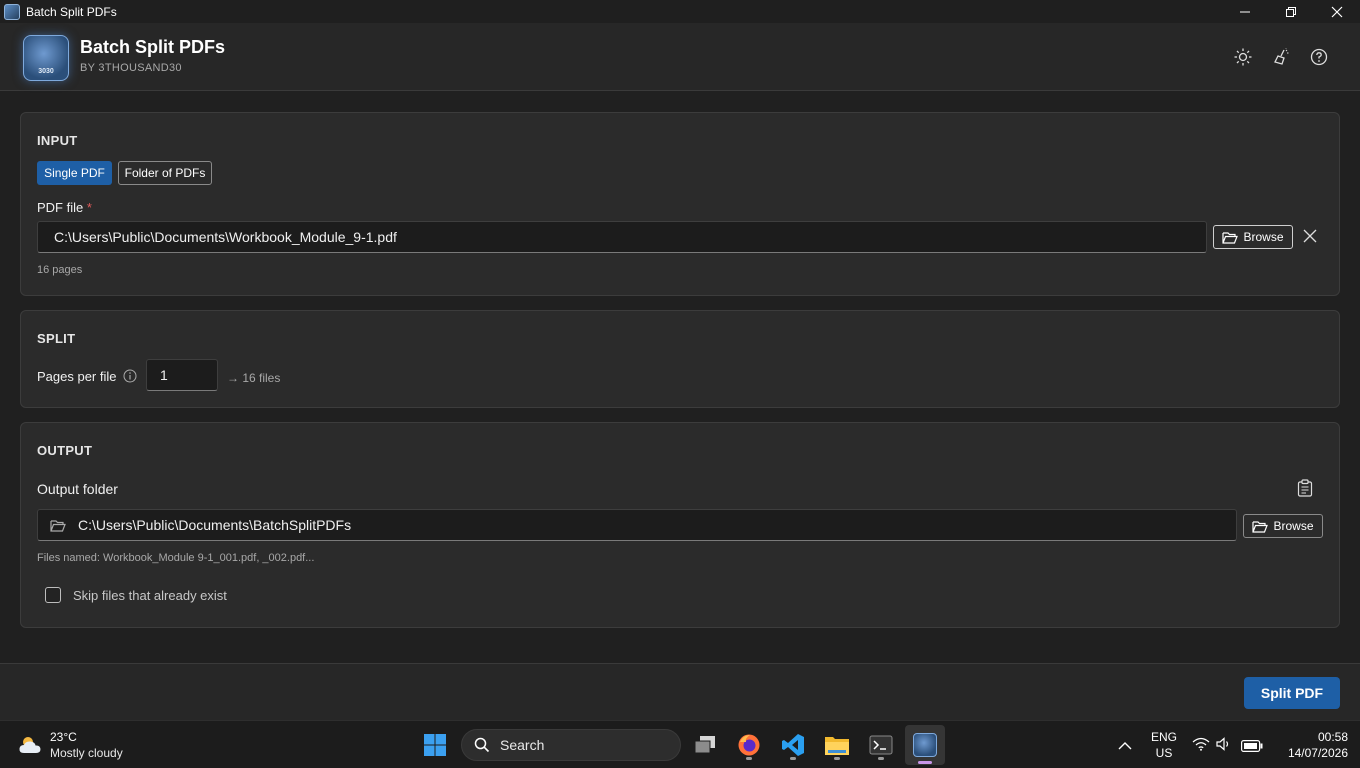 This screenshot has height=768, width=1360. I want to click on pdf-file-label: PDF file *, so click(64, 207).